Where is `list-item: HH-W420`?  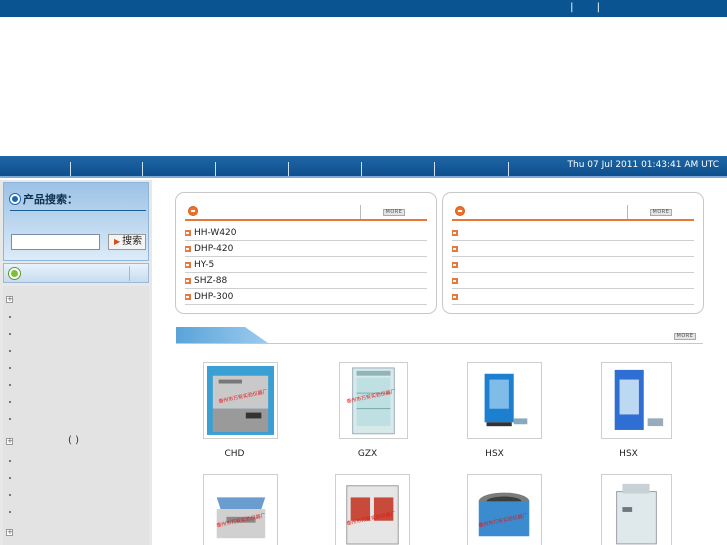 list-item: HH-W420 is located at coordinates (306, 233).